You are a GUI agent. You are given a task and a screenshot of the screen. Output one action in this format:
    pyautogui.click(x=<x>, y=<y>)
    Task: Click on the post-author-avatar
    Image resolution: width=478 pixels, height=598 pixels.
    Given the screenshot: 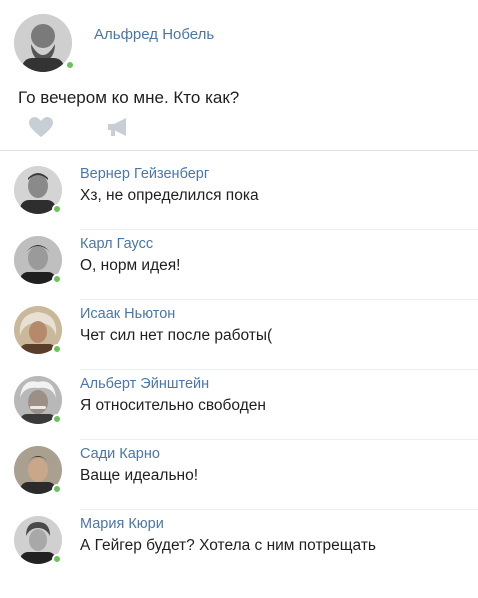 What is the action you would take?
    pyautogui.click(x=43, y=43)
    